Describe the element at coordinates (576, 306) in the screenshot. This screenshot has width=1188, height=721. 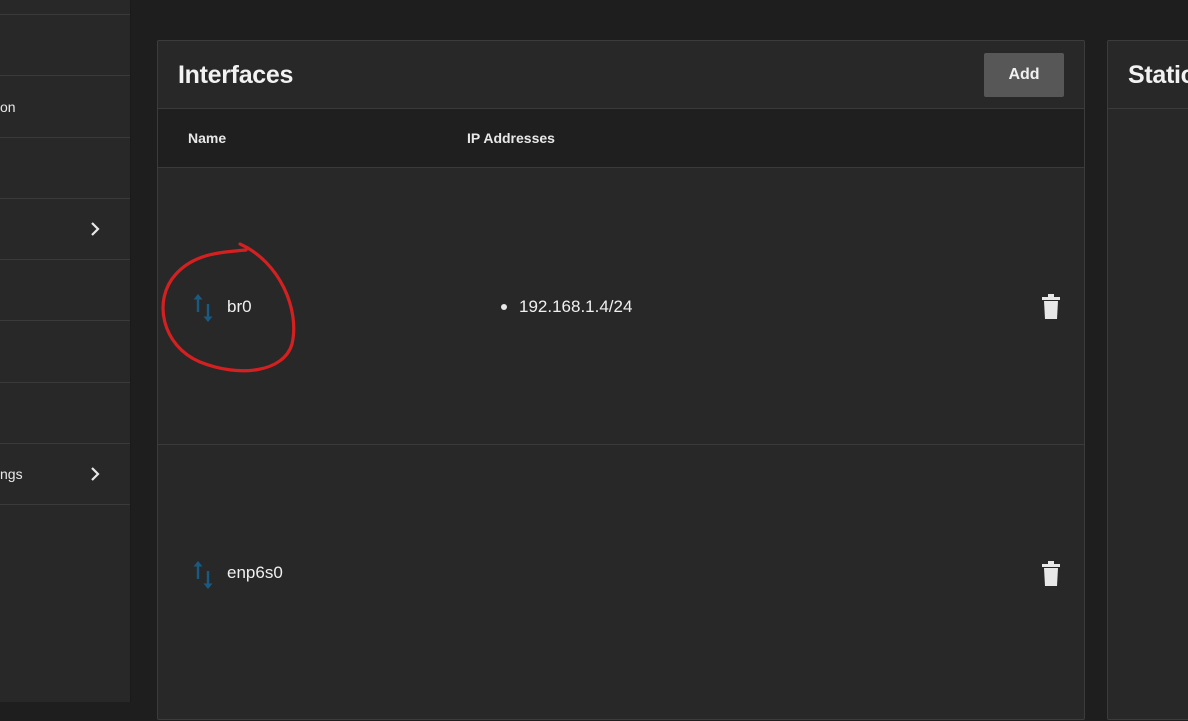
I see `ip-address: 192.168.1.4/24` at that location.